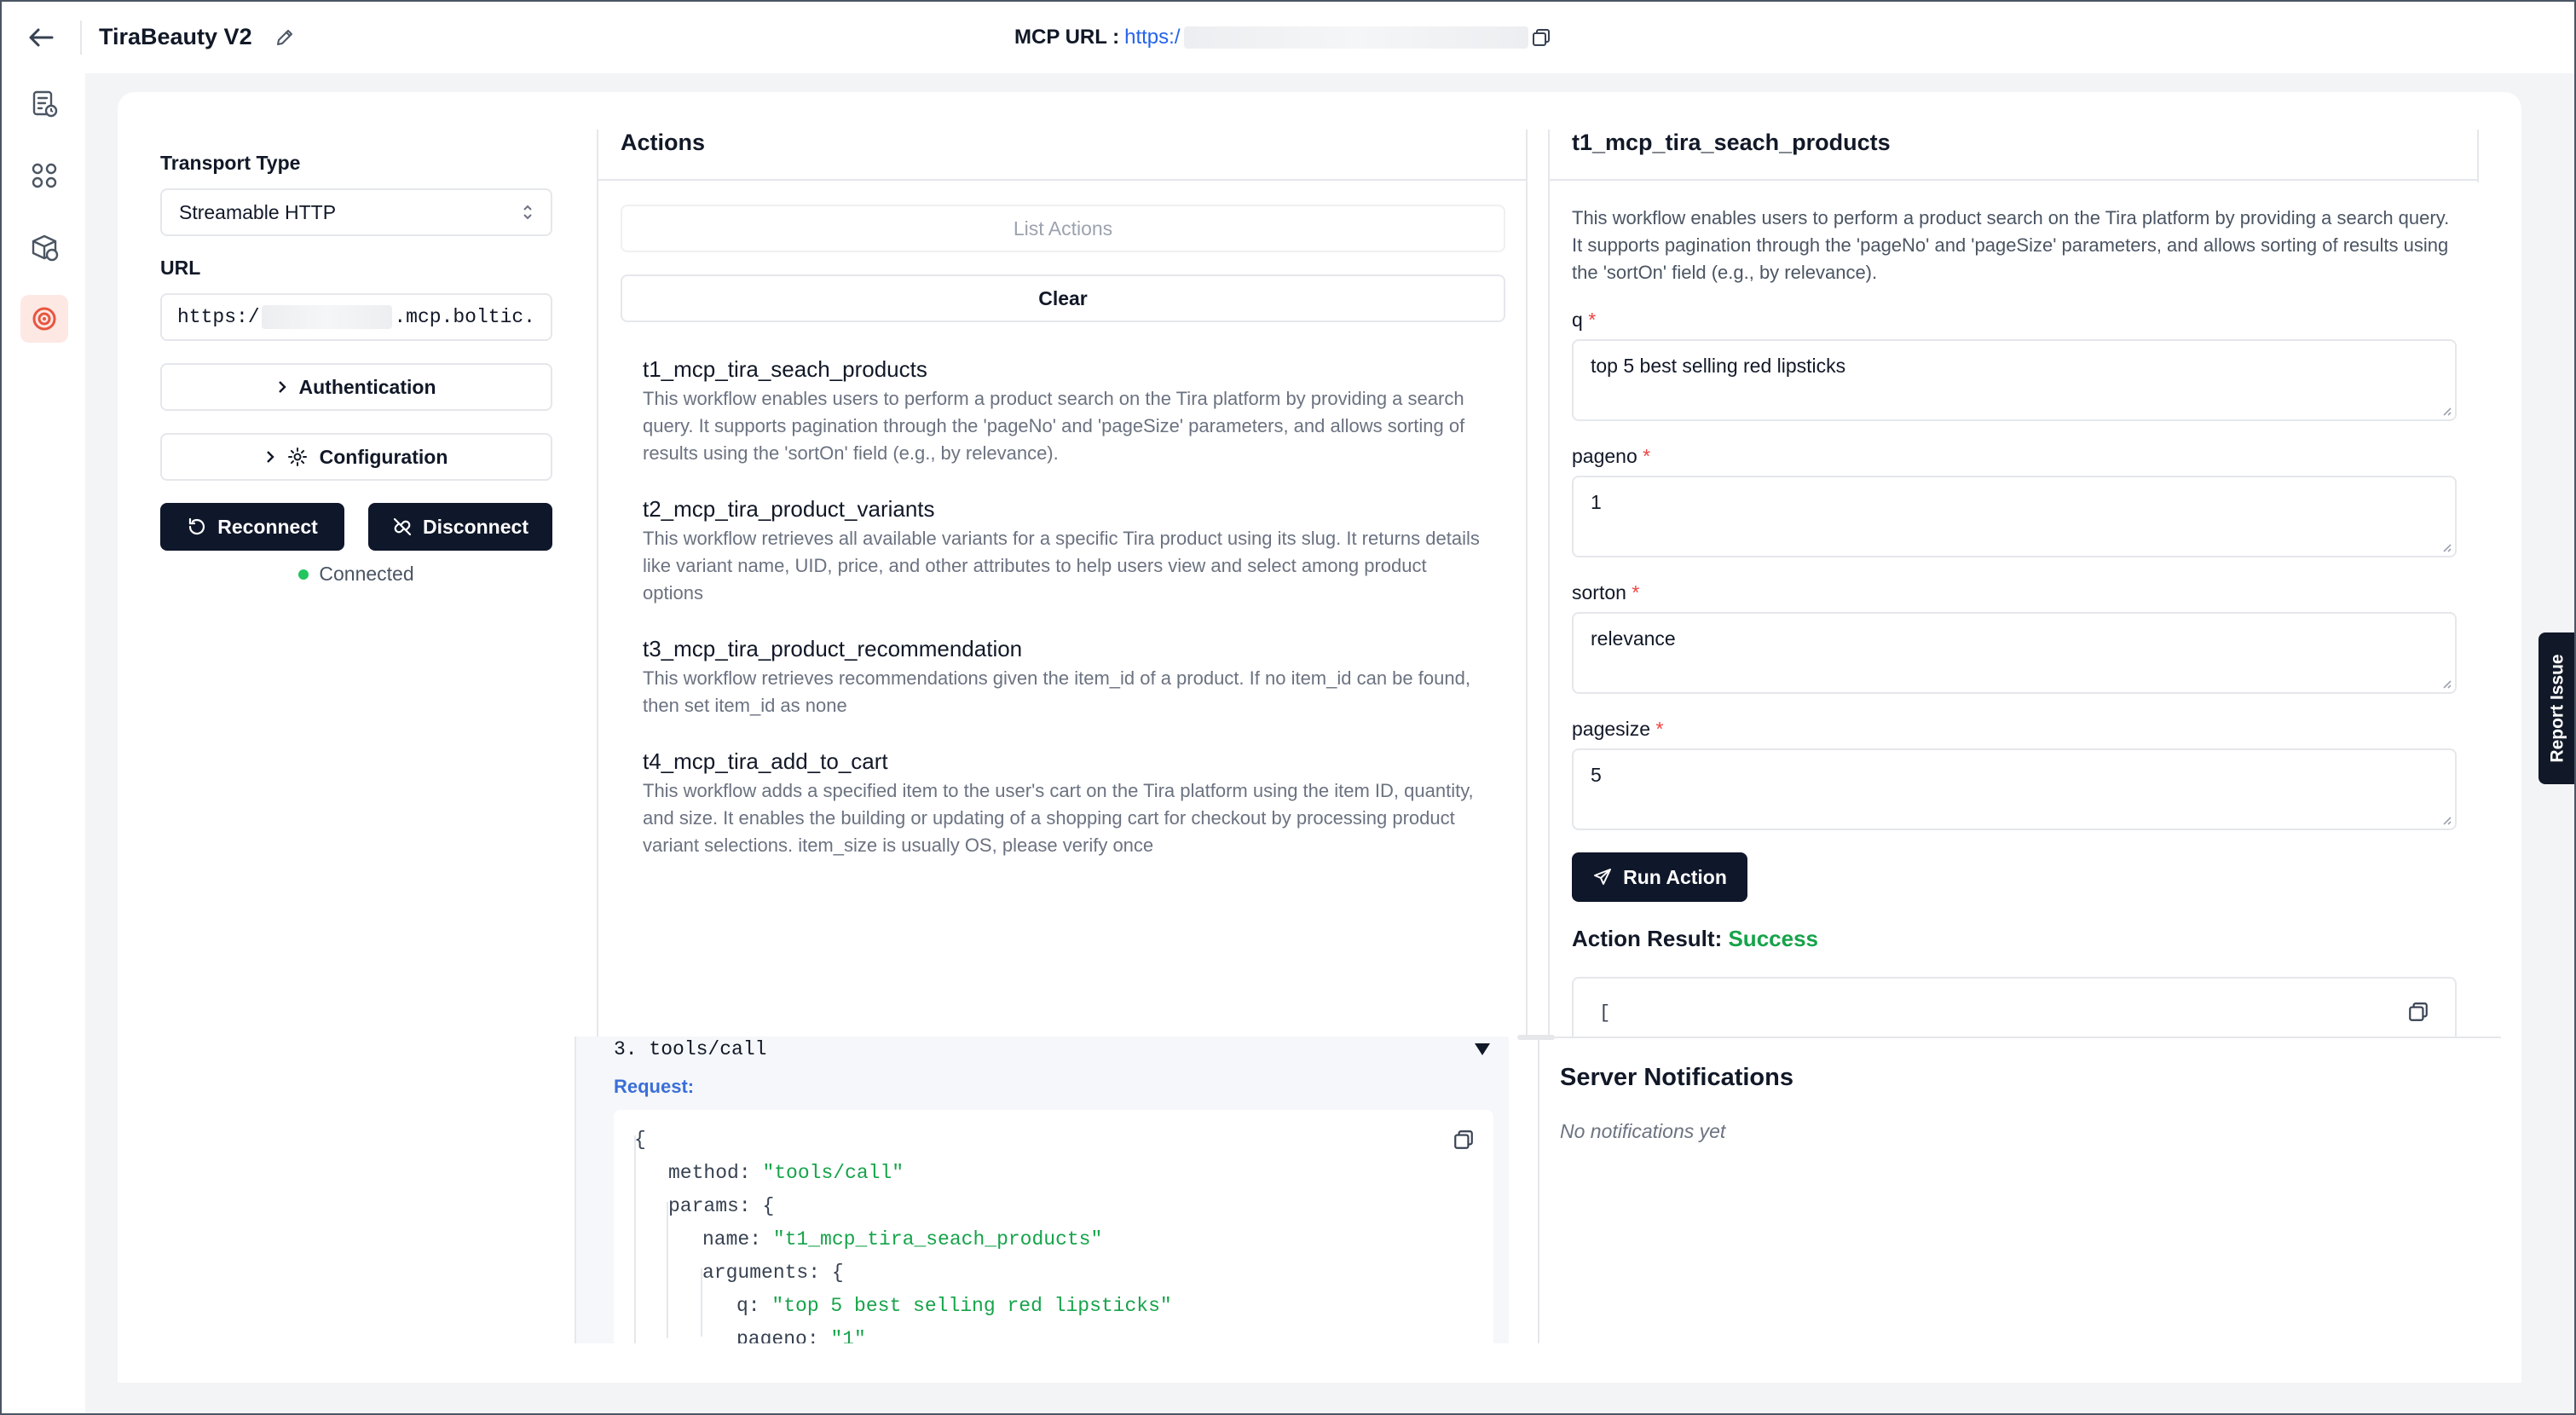  I want to click on left-rail, so click(43, 743).